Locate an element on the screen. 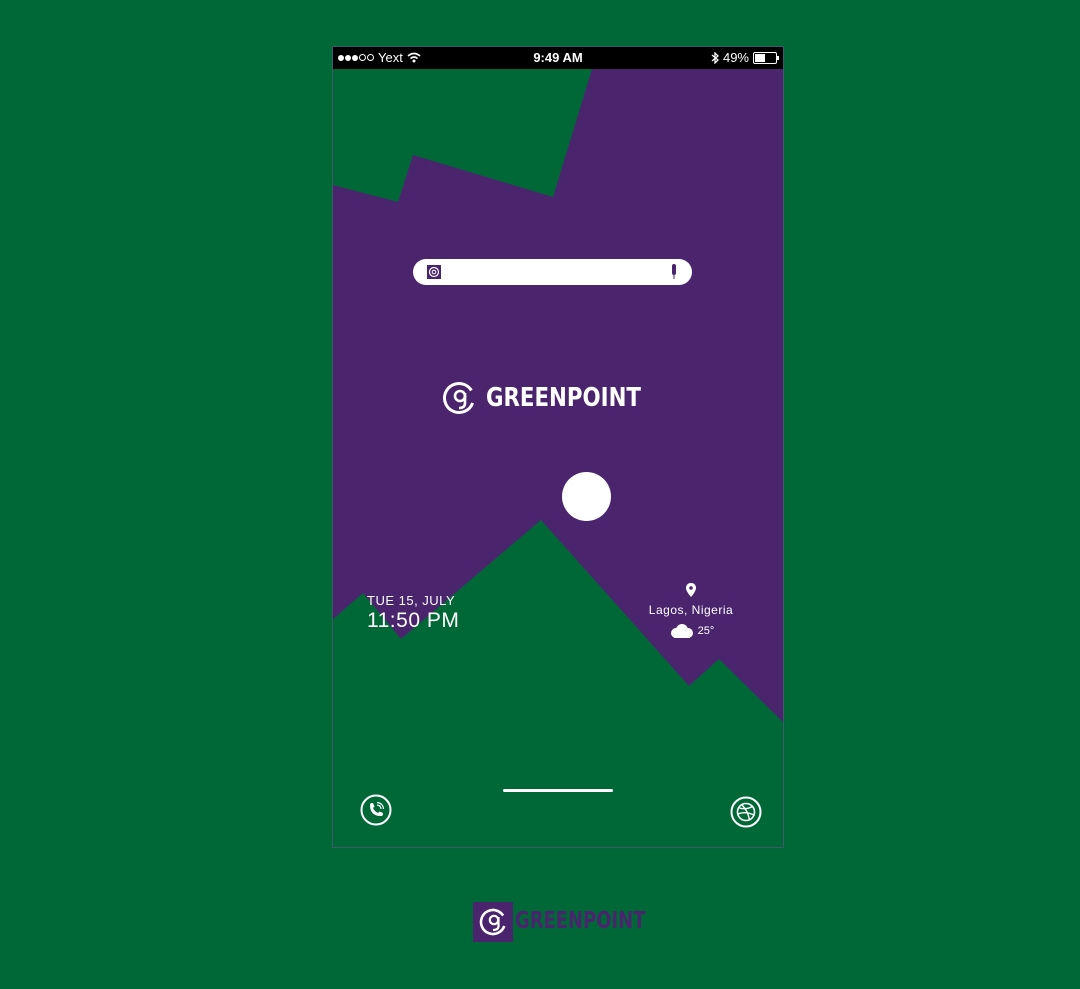 This screenshot has height=989, width=1080. home-indicator is located at coordinates (558, 790).